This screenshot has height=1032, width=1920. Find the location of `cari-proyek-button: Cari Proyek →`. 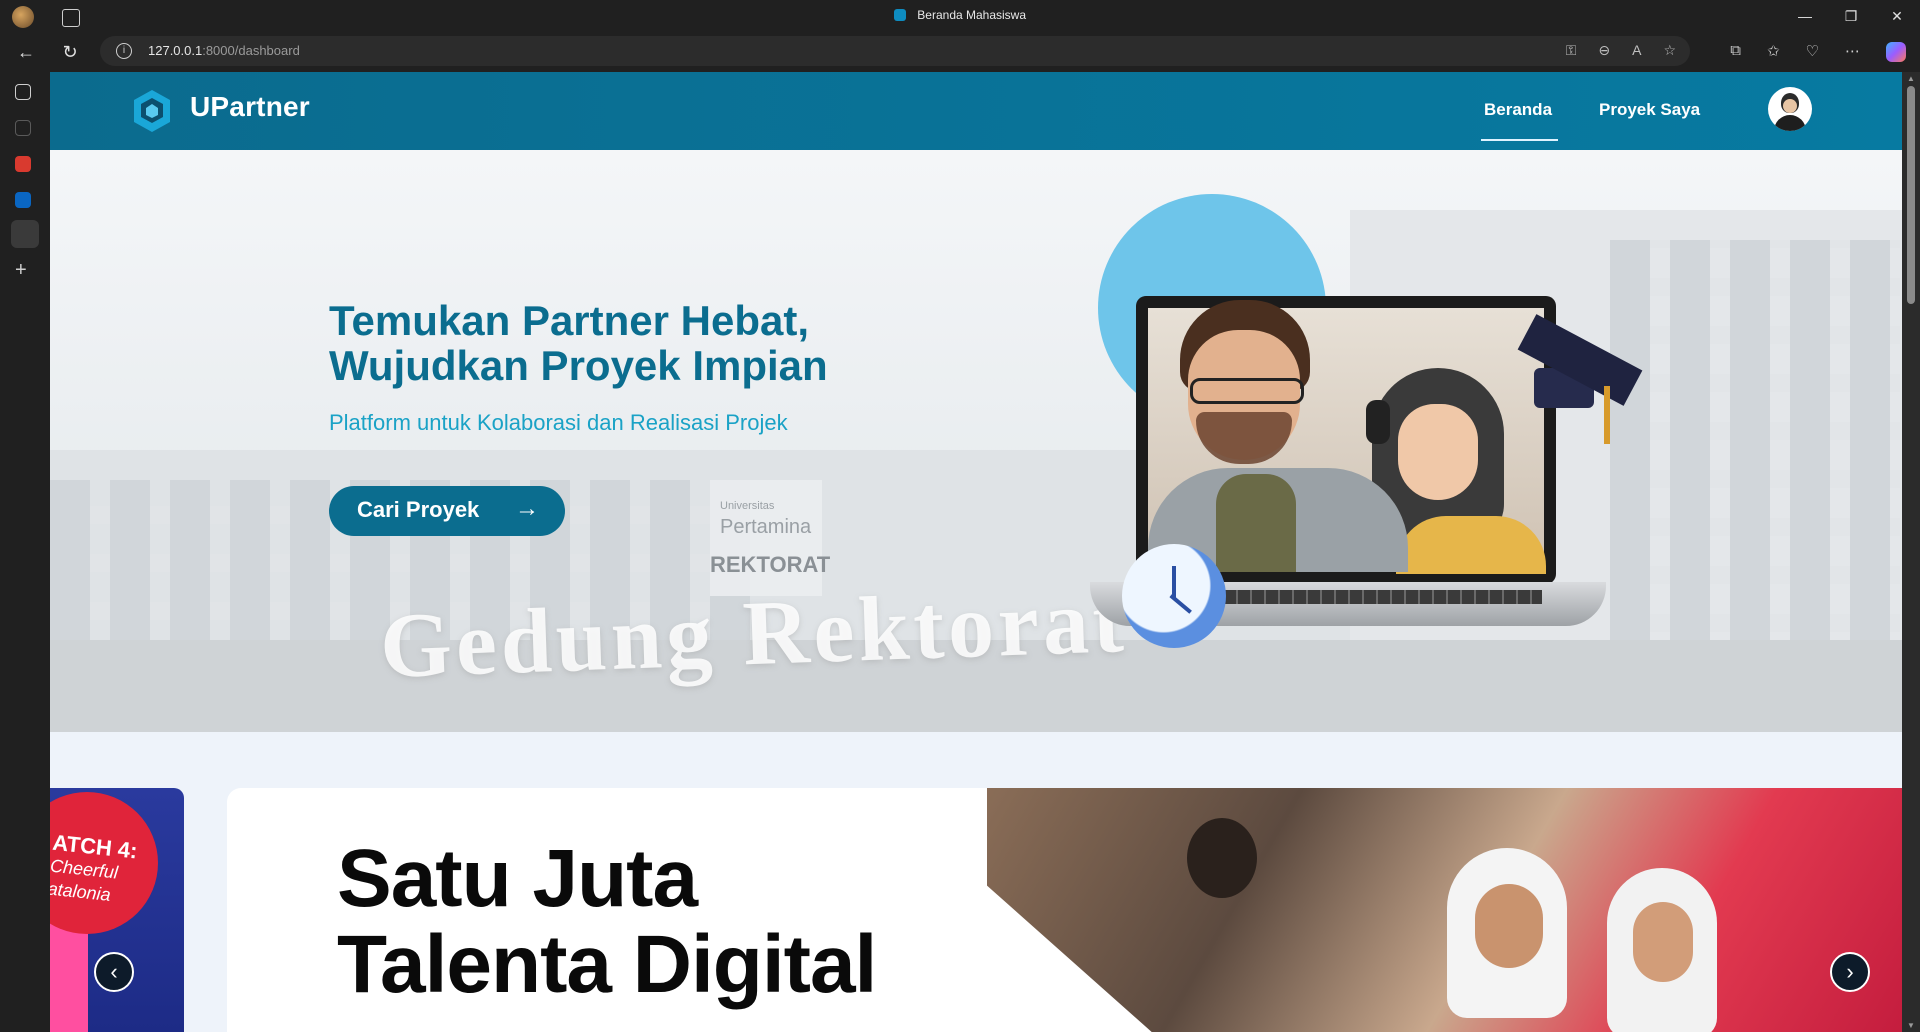

cari-proyek-button: Cari Proyek → is located at coordinates (447, 511).